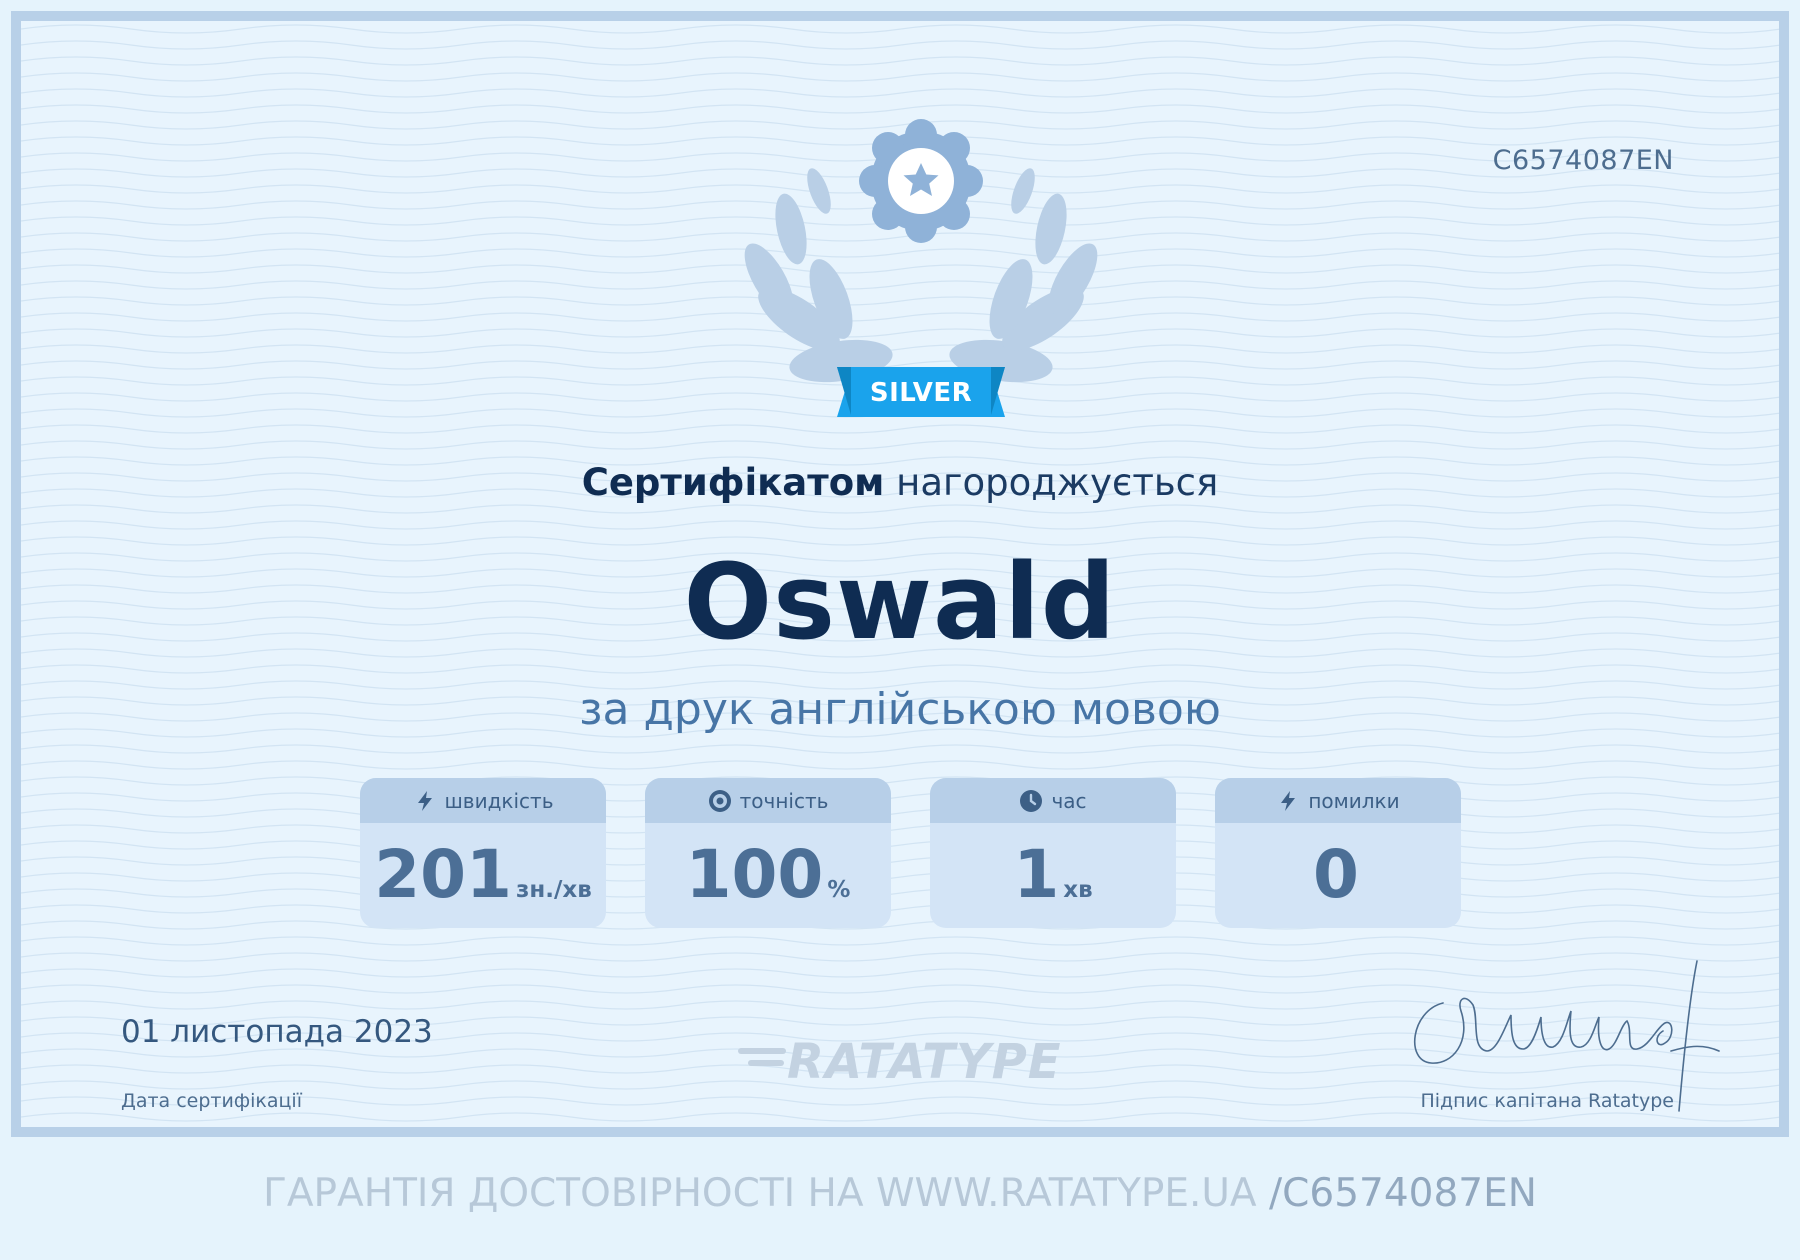 This screenshot has height=1260, width=1800. Describe the element at coordinates (784, 800) in the screenshot. I see `stat-label: точність` at that location.